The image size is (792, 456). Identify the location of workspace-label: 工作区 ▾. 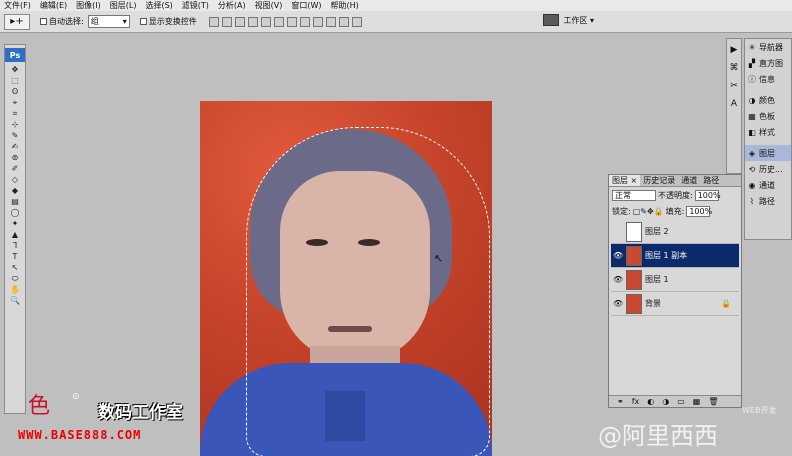
(578, 20).